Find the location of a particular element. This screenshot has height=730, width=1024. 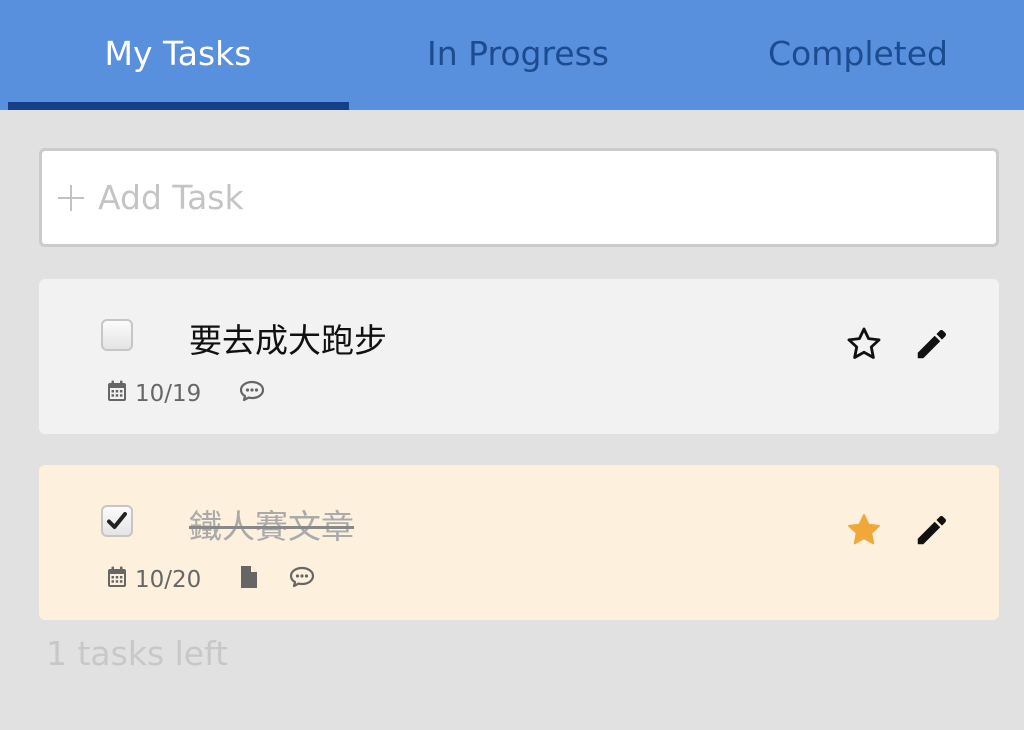

task-date: 10/19 is located at coordinates (168, 394).